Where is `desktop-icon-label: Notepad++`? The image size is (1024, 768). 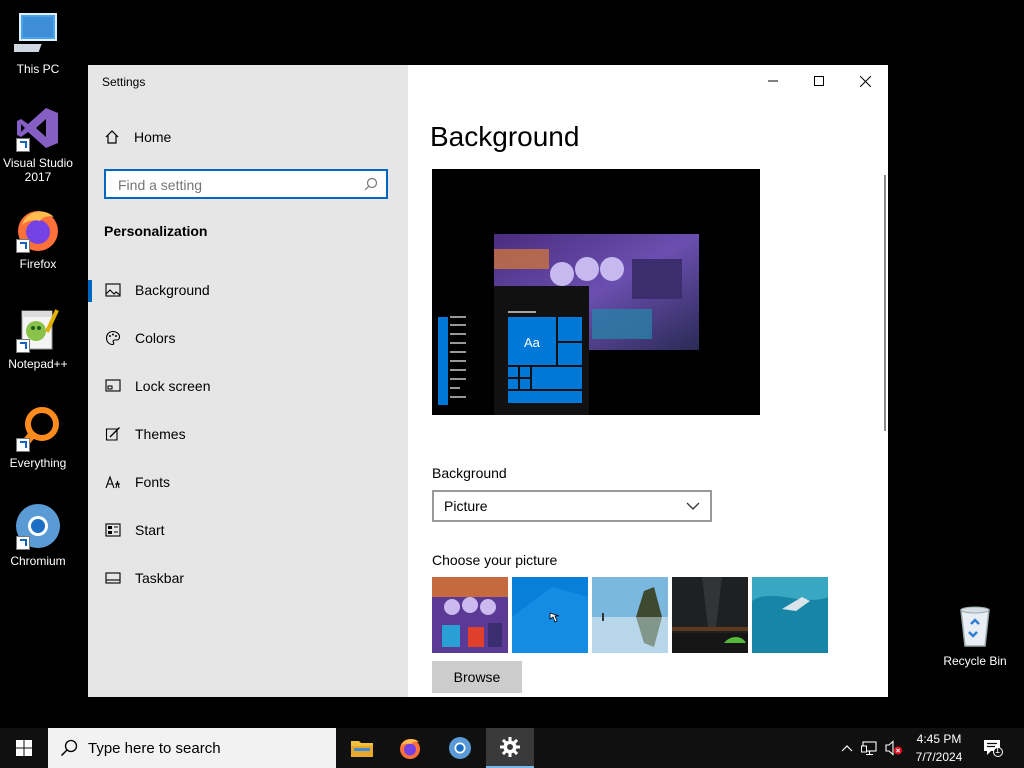
desktop-icon-label: Notepad++ is located at coordinates (38, 364).